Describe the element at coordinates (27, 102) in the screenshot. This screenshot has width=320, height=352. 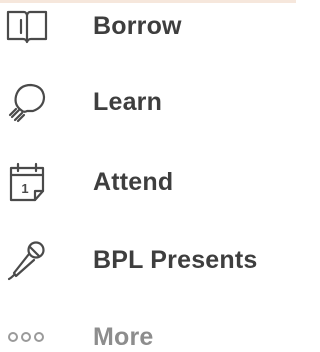
I see `lightbulb-icon` at that location.